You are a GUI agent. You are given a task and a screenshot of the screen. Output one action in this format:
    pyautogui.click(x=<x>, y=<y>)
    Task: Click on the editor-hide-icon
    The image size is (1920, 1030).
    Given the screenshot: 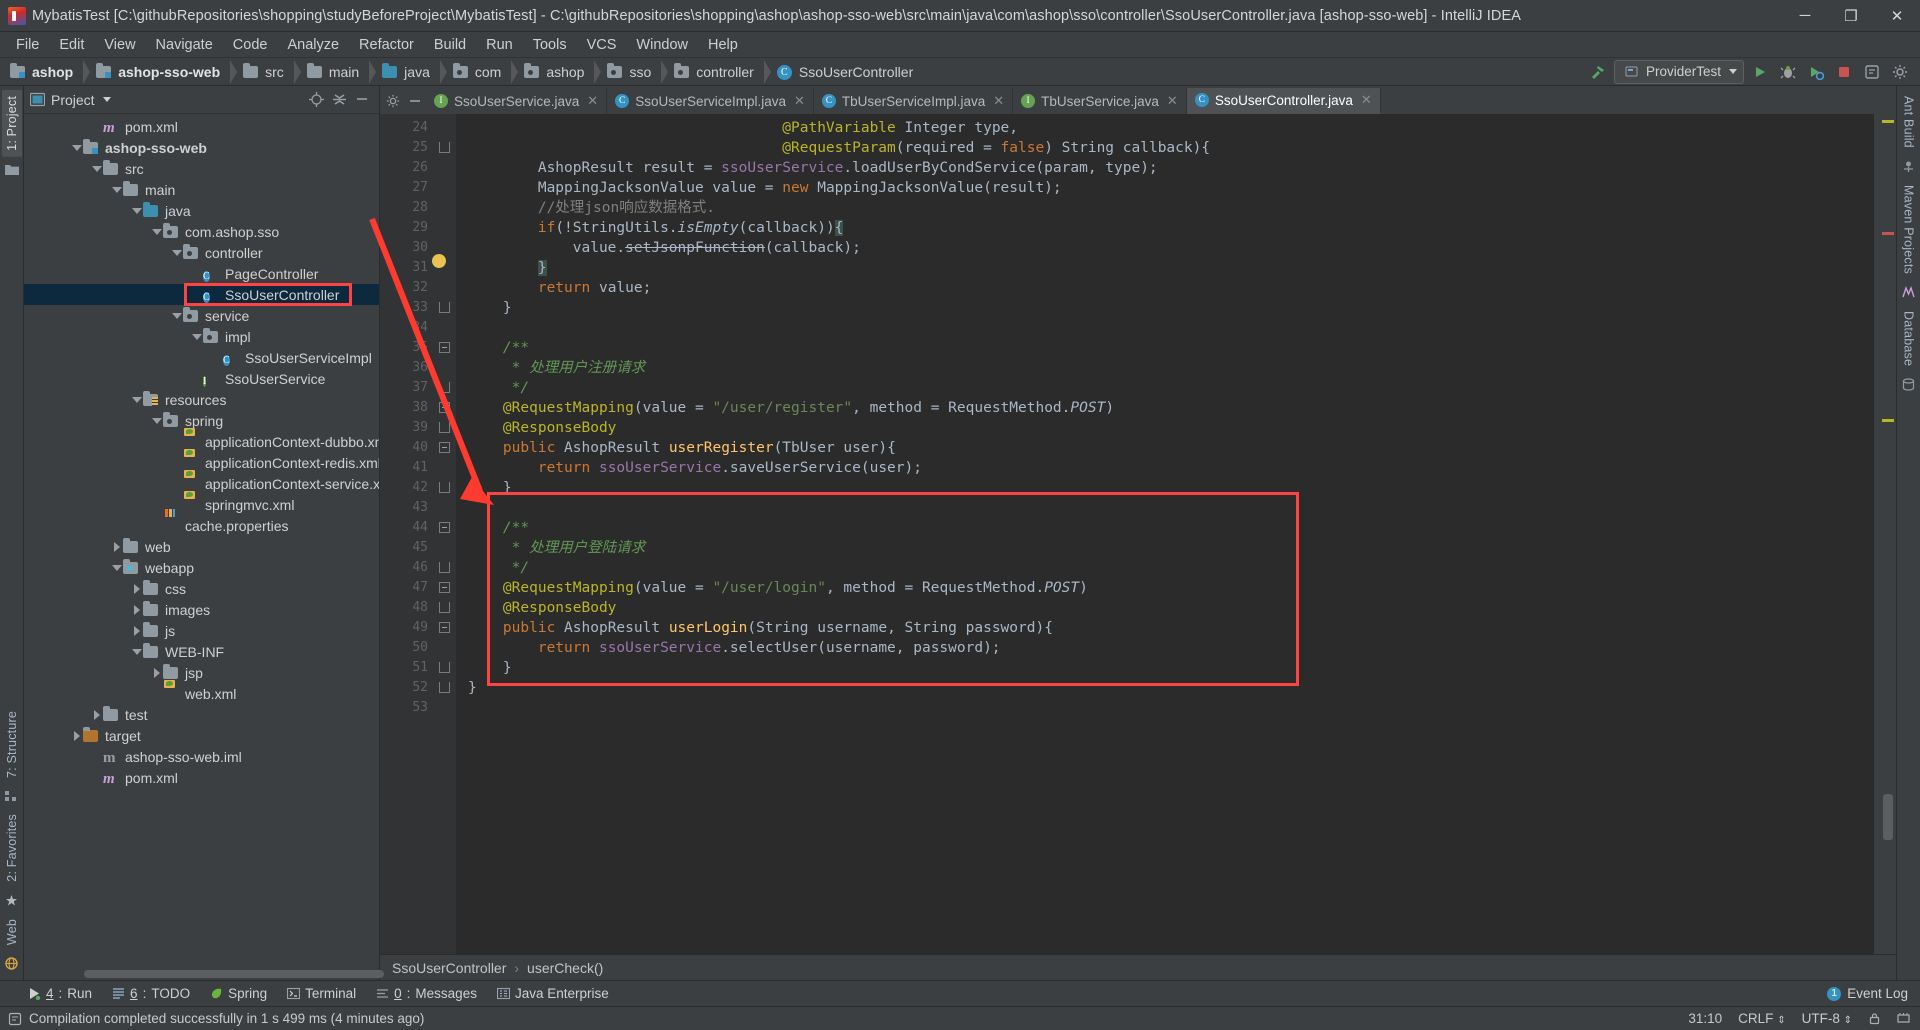 What is the action you would take?
    pyautogui.click(x=415, y=101)
    